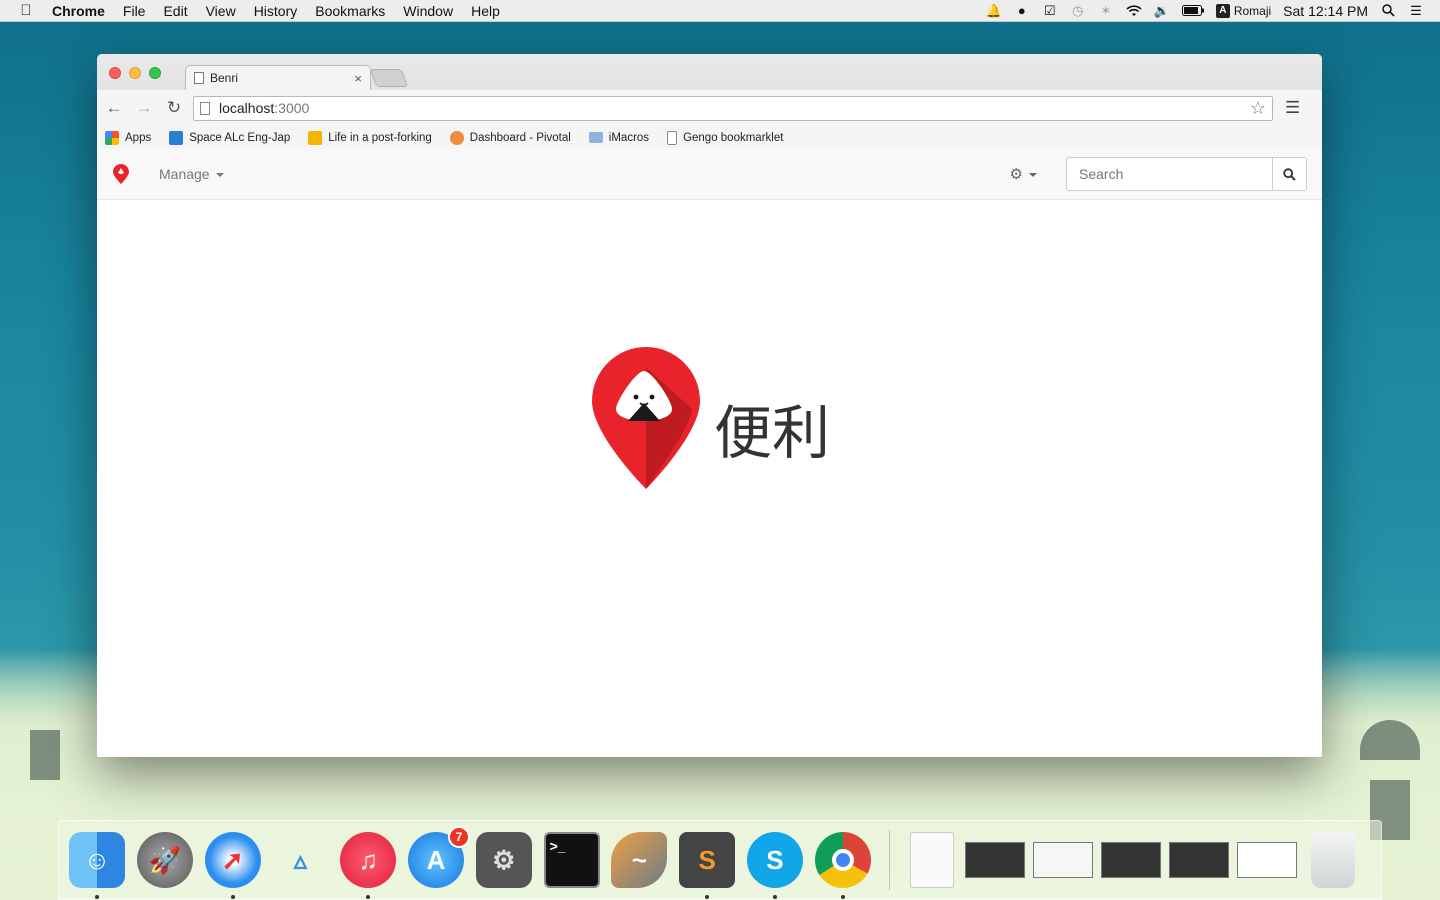  Describe the element at coordinates (78, 11) in the screenshot. I see `menu-app-name: Chrome` at that location.